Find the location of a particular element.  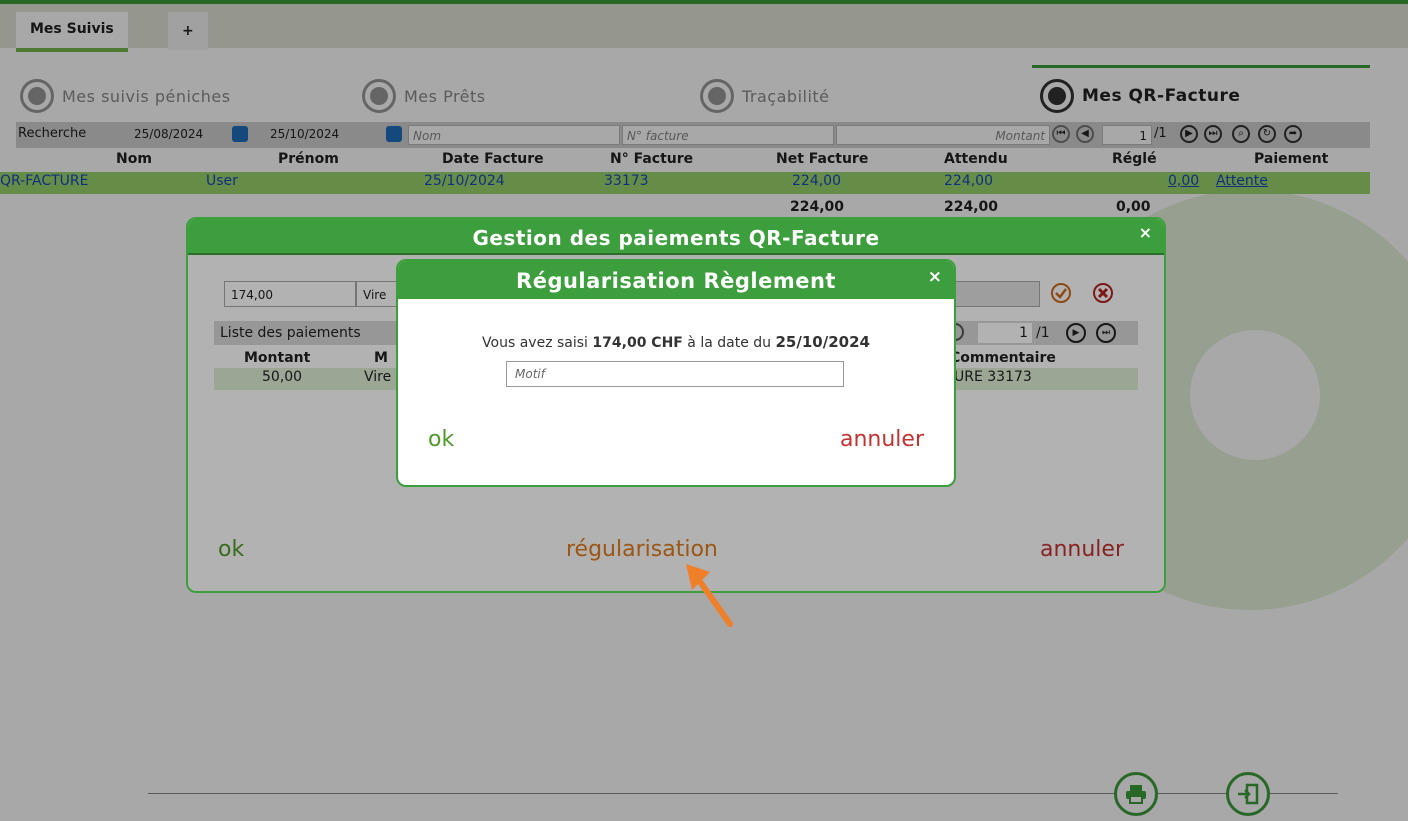

pointer-arrow-icon is located at coordinates (709, 595).